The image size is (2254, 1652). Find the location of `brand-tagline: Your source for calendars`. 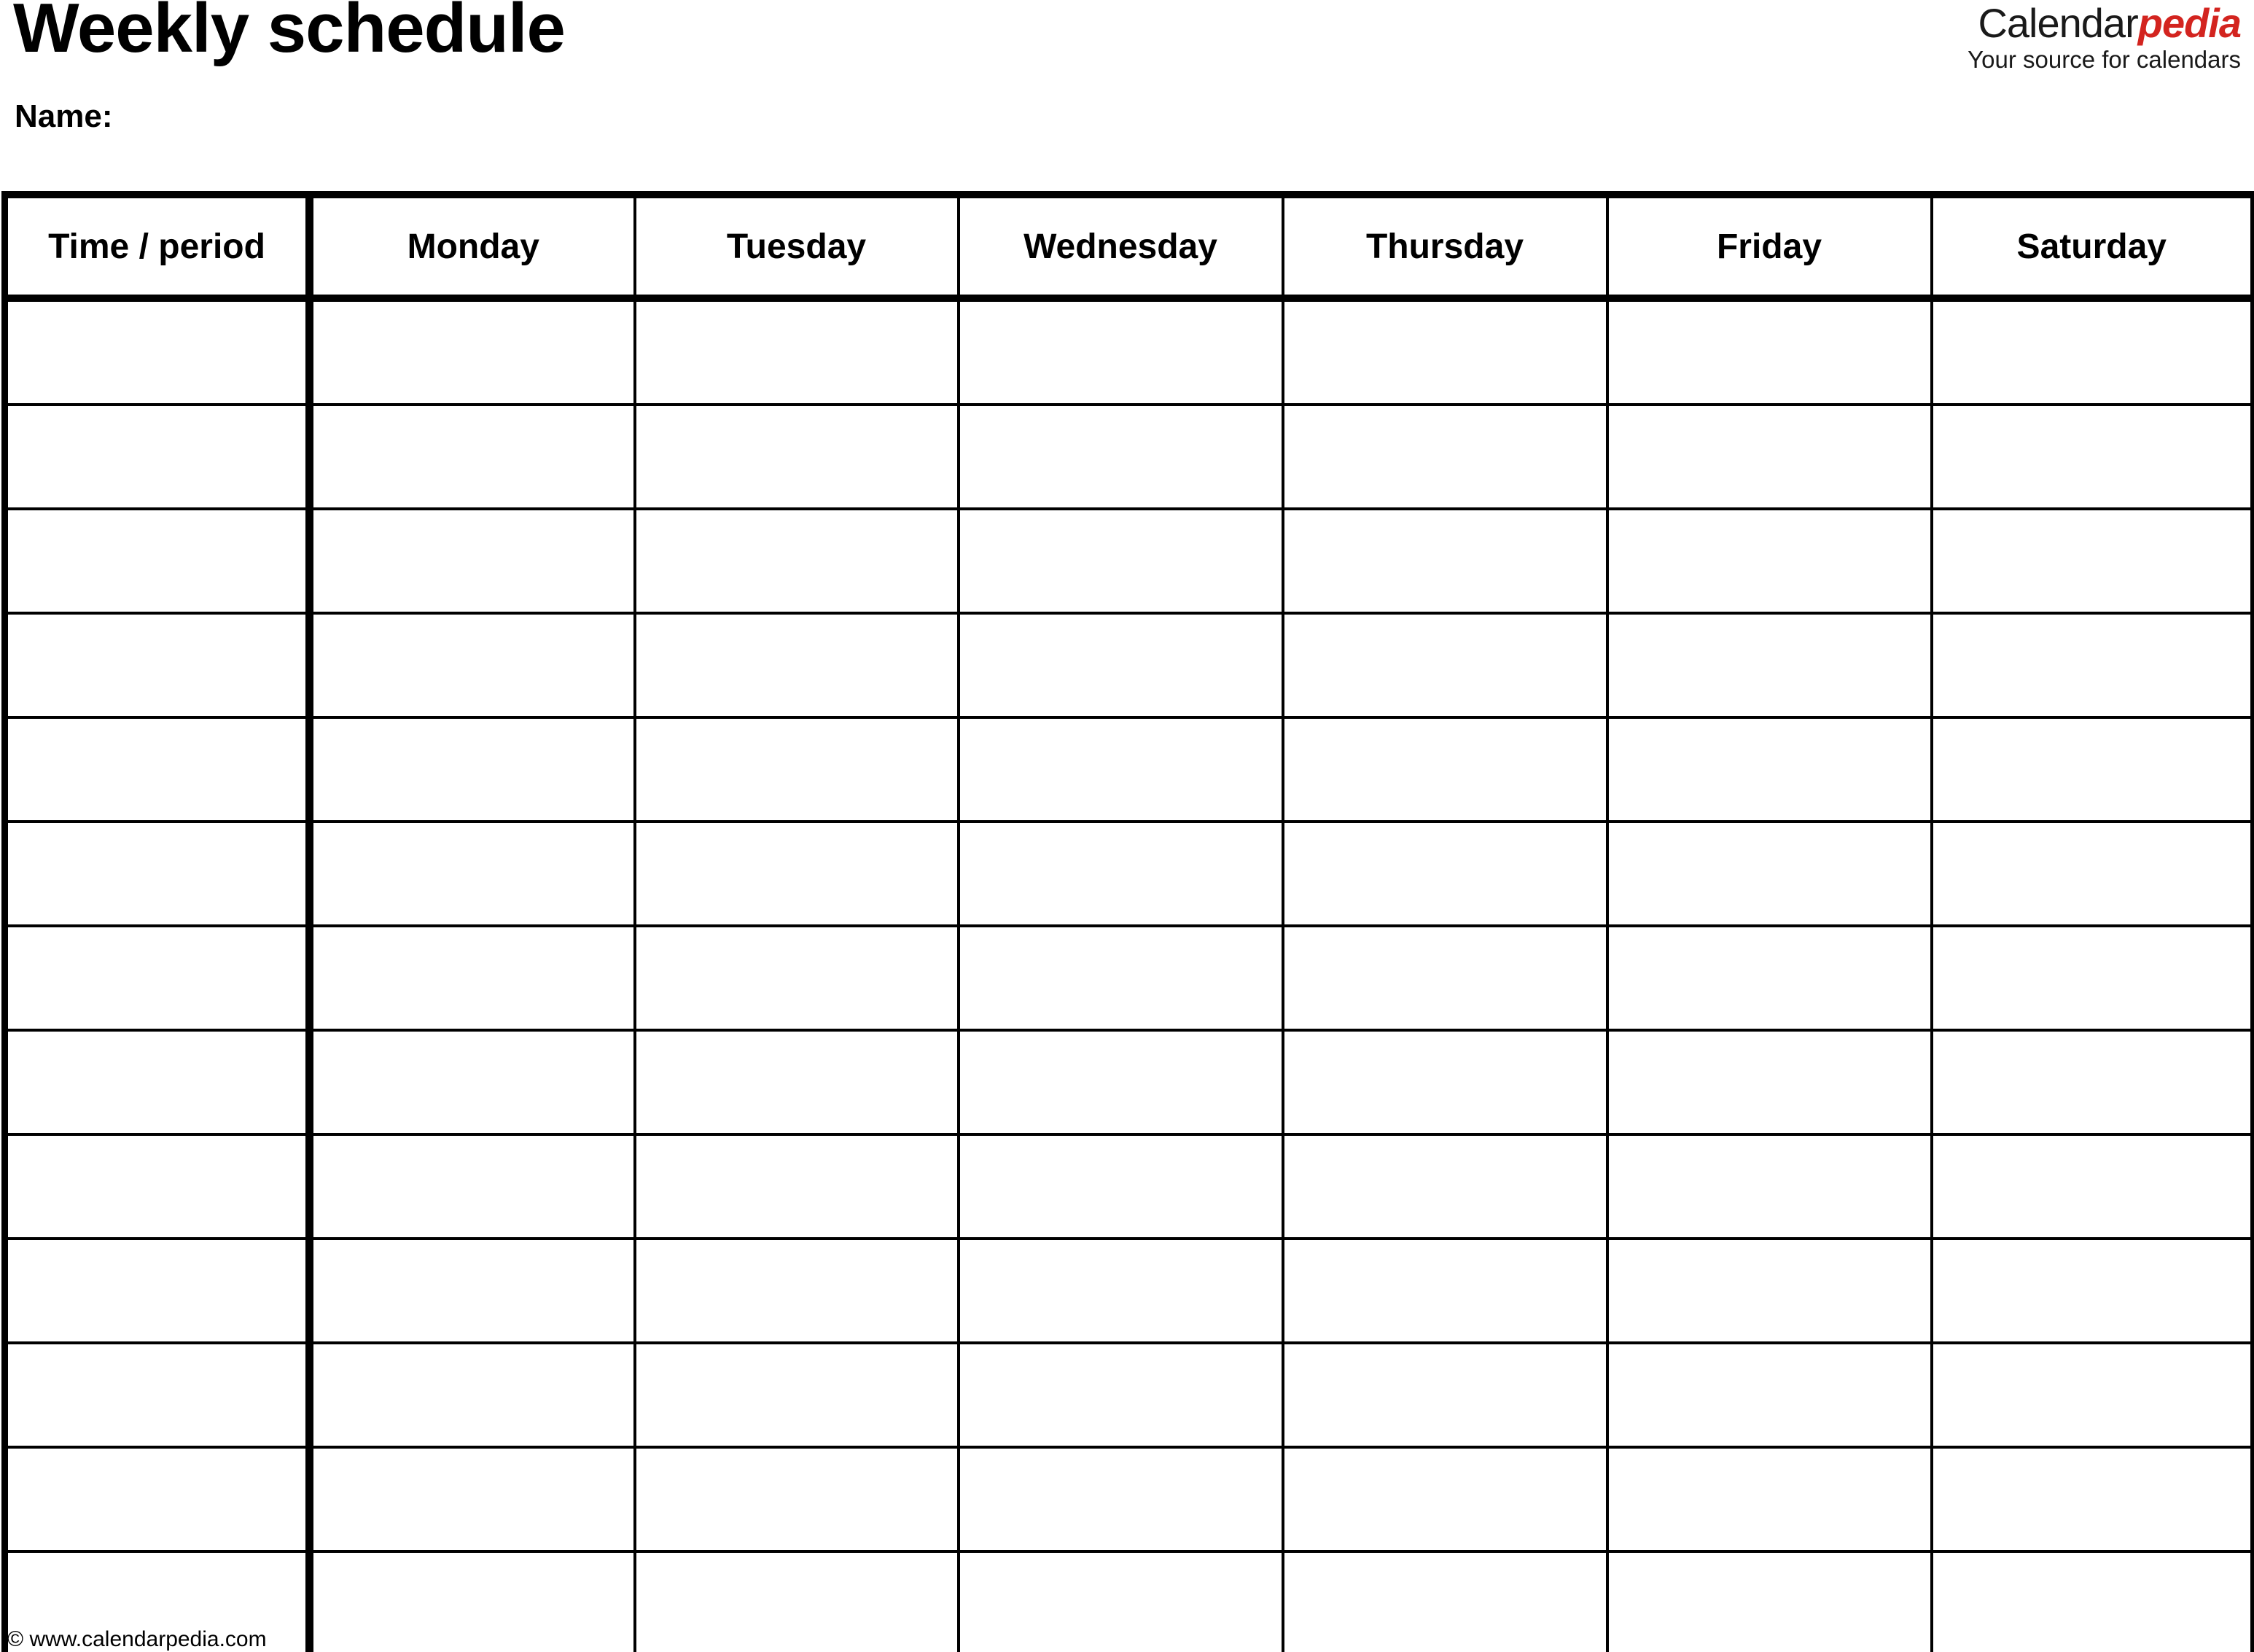

brand-tagline: Your source for calendars is located at coordinates (2104, 59).